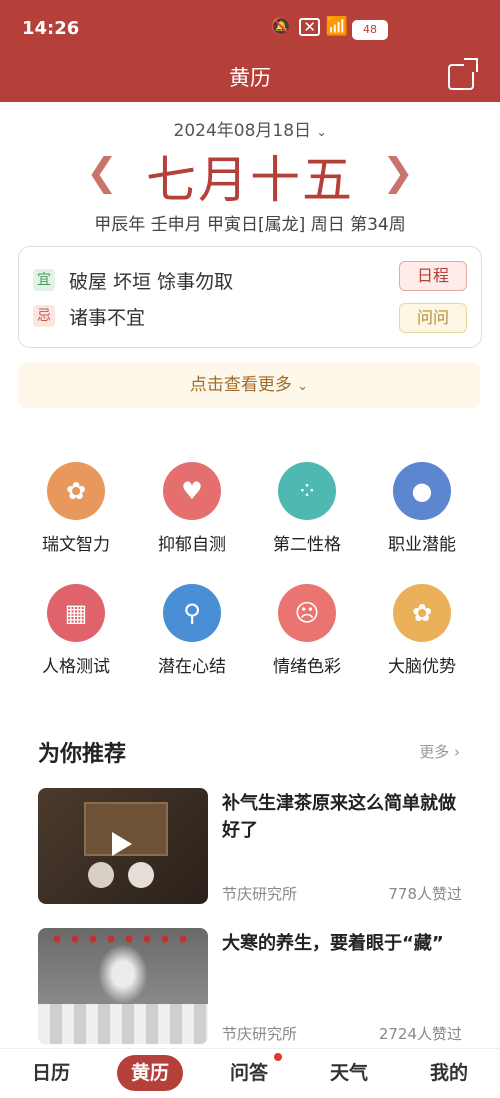 The image size is (500, 1098). What do you see at coordinates (82, 754) in the screenshot?
I see `recommend-title: 为你推荐` at bounding box center [82, 754].